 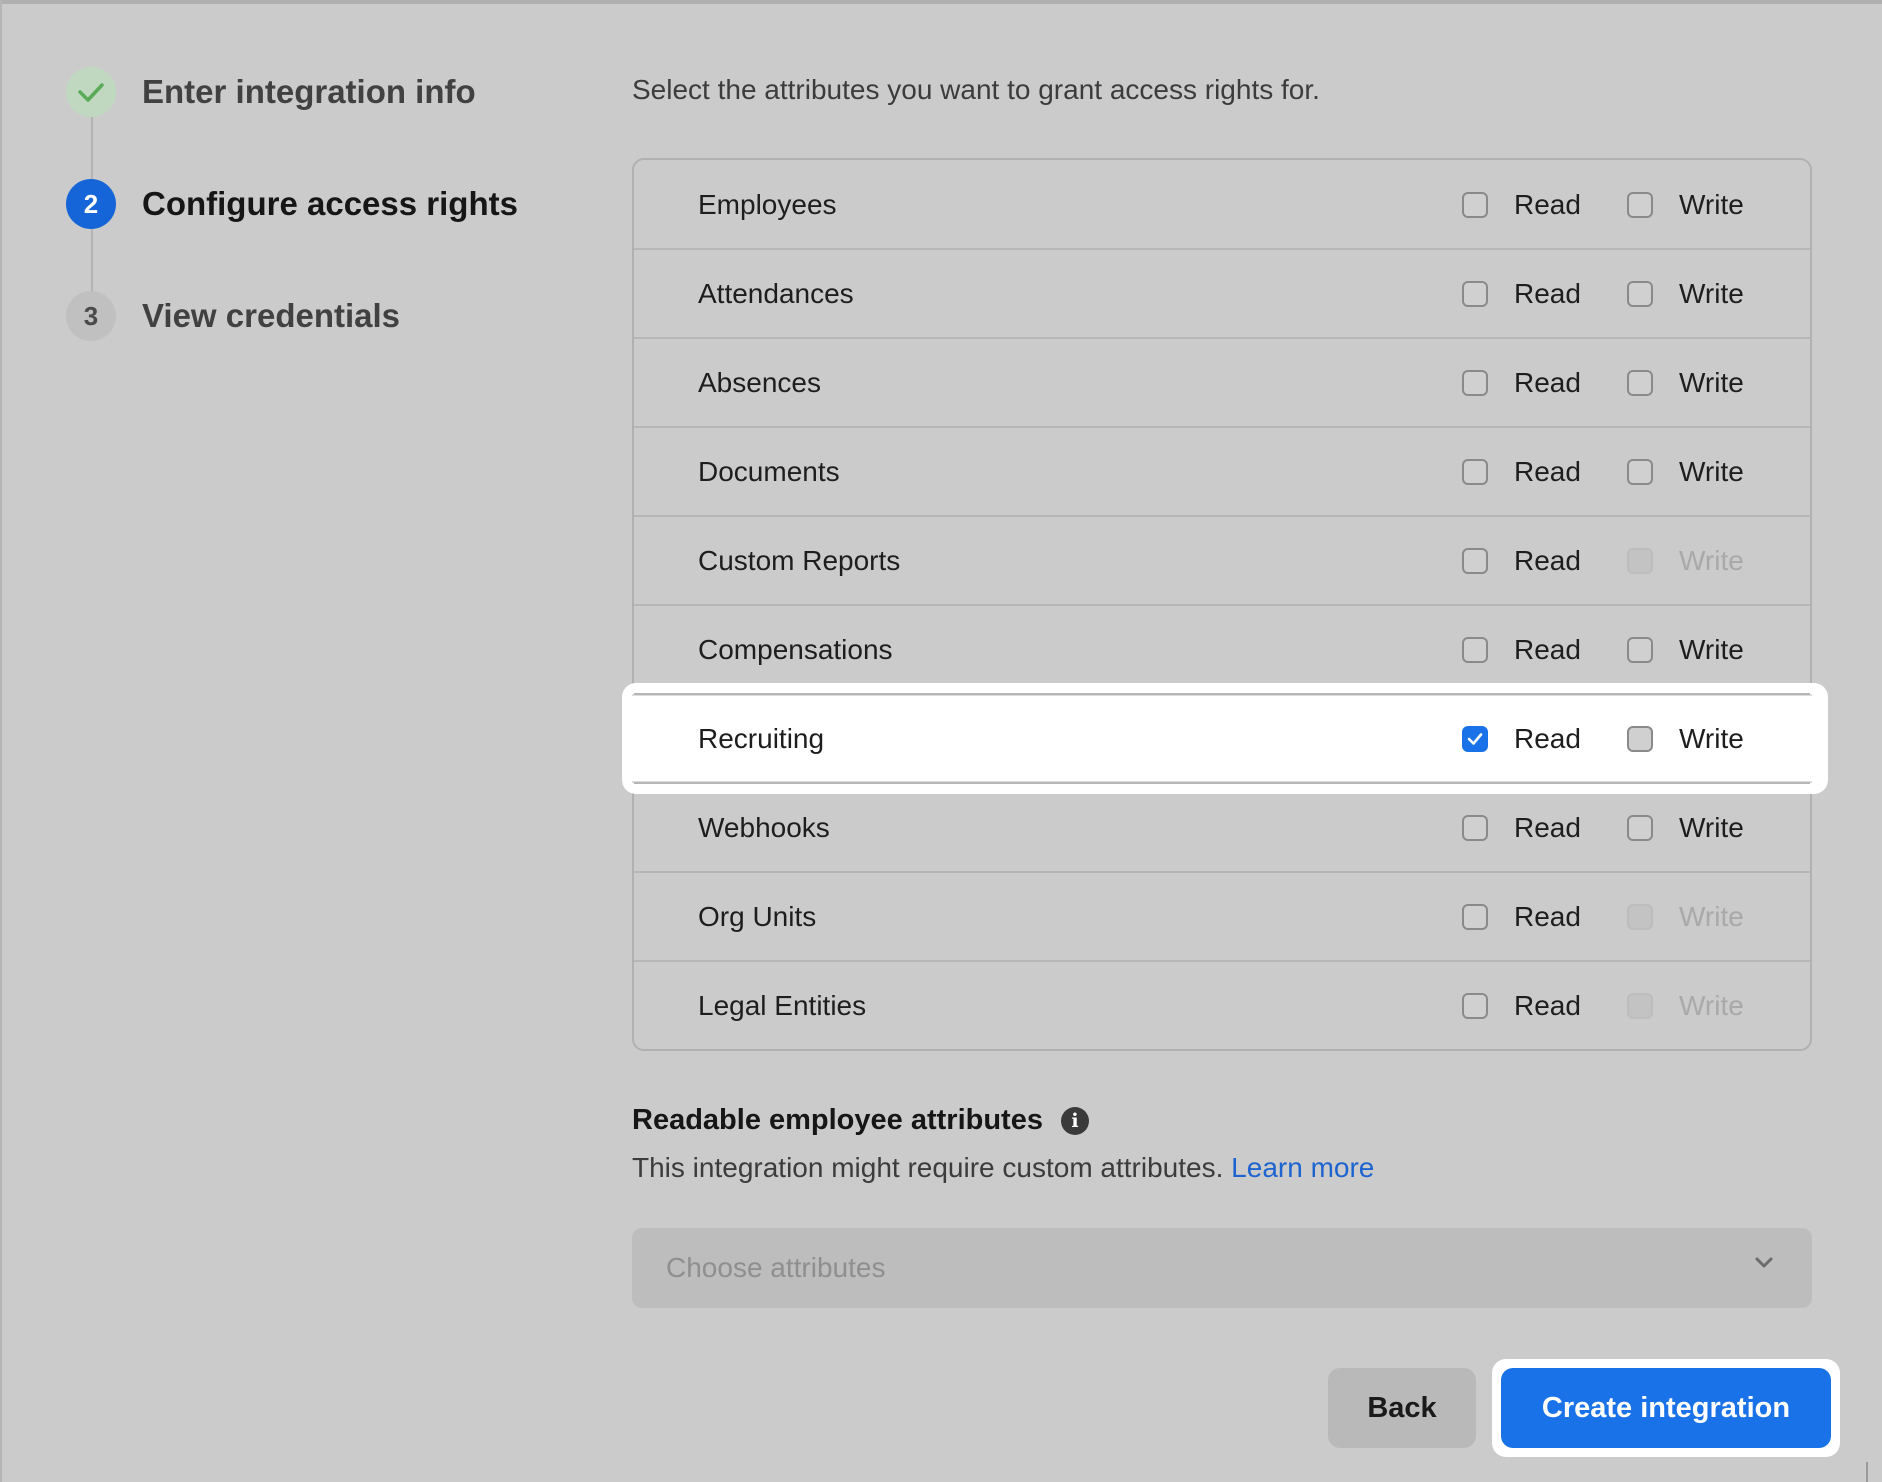 What do you see at coordinates (769, 471) in the screenshot?
I see `attribute-name: Documents` at bounding box center [769, 471].